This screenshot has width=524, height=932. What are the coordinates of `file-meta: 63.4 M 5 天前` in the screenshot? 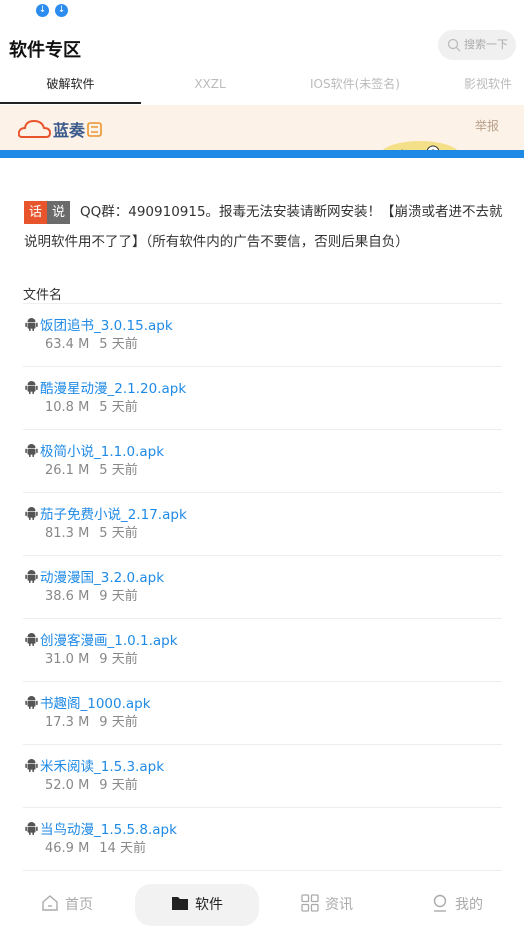 It's located at (91, 342).